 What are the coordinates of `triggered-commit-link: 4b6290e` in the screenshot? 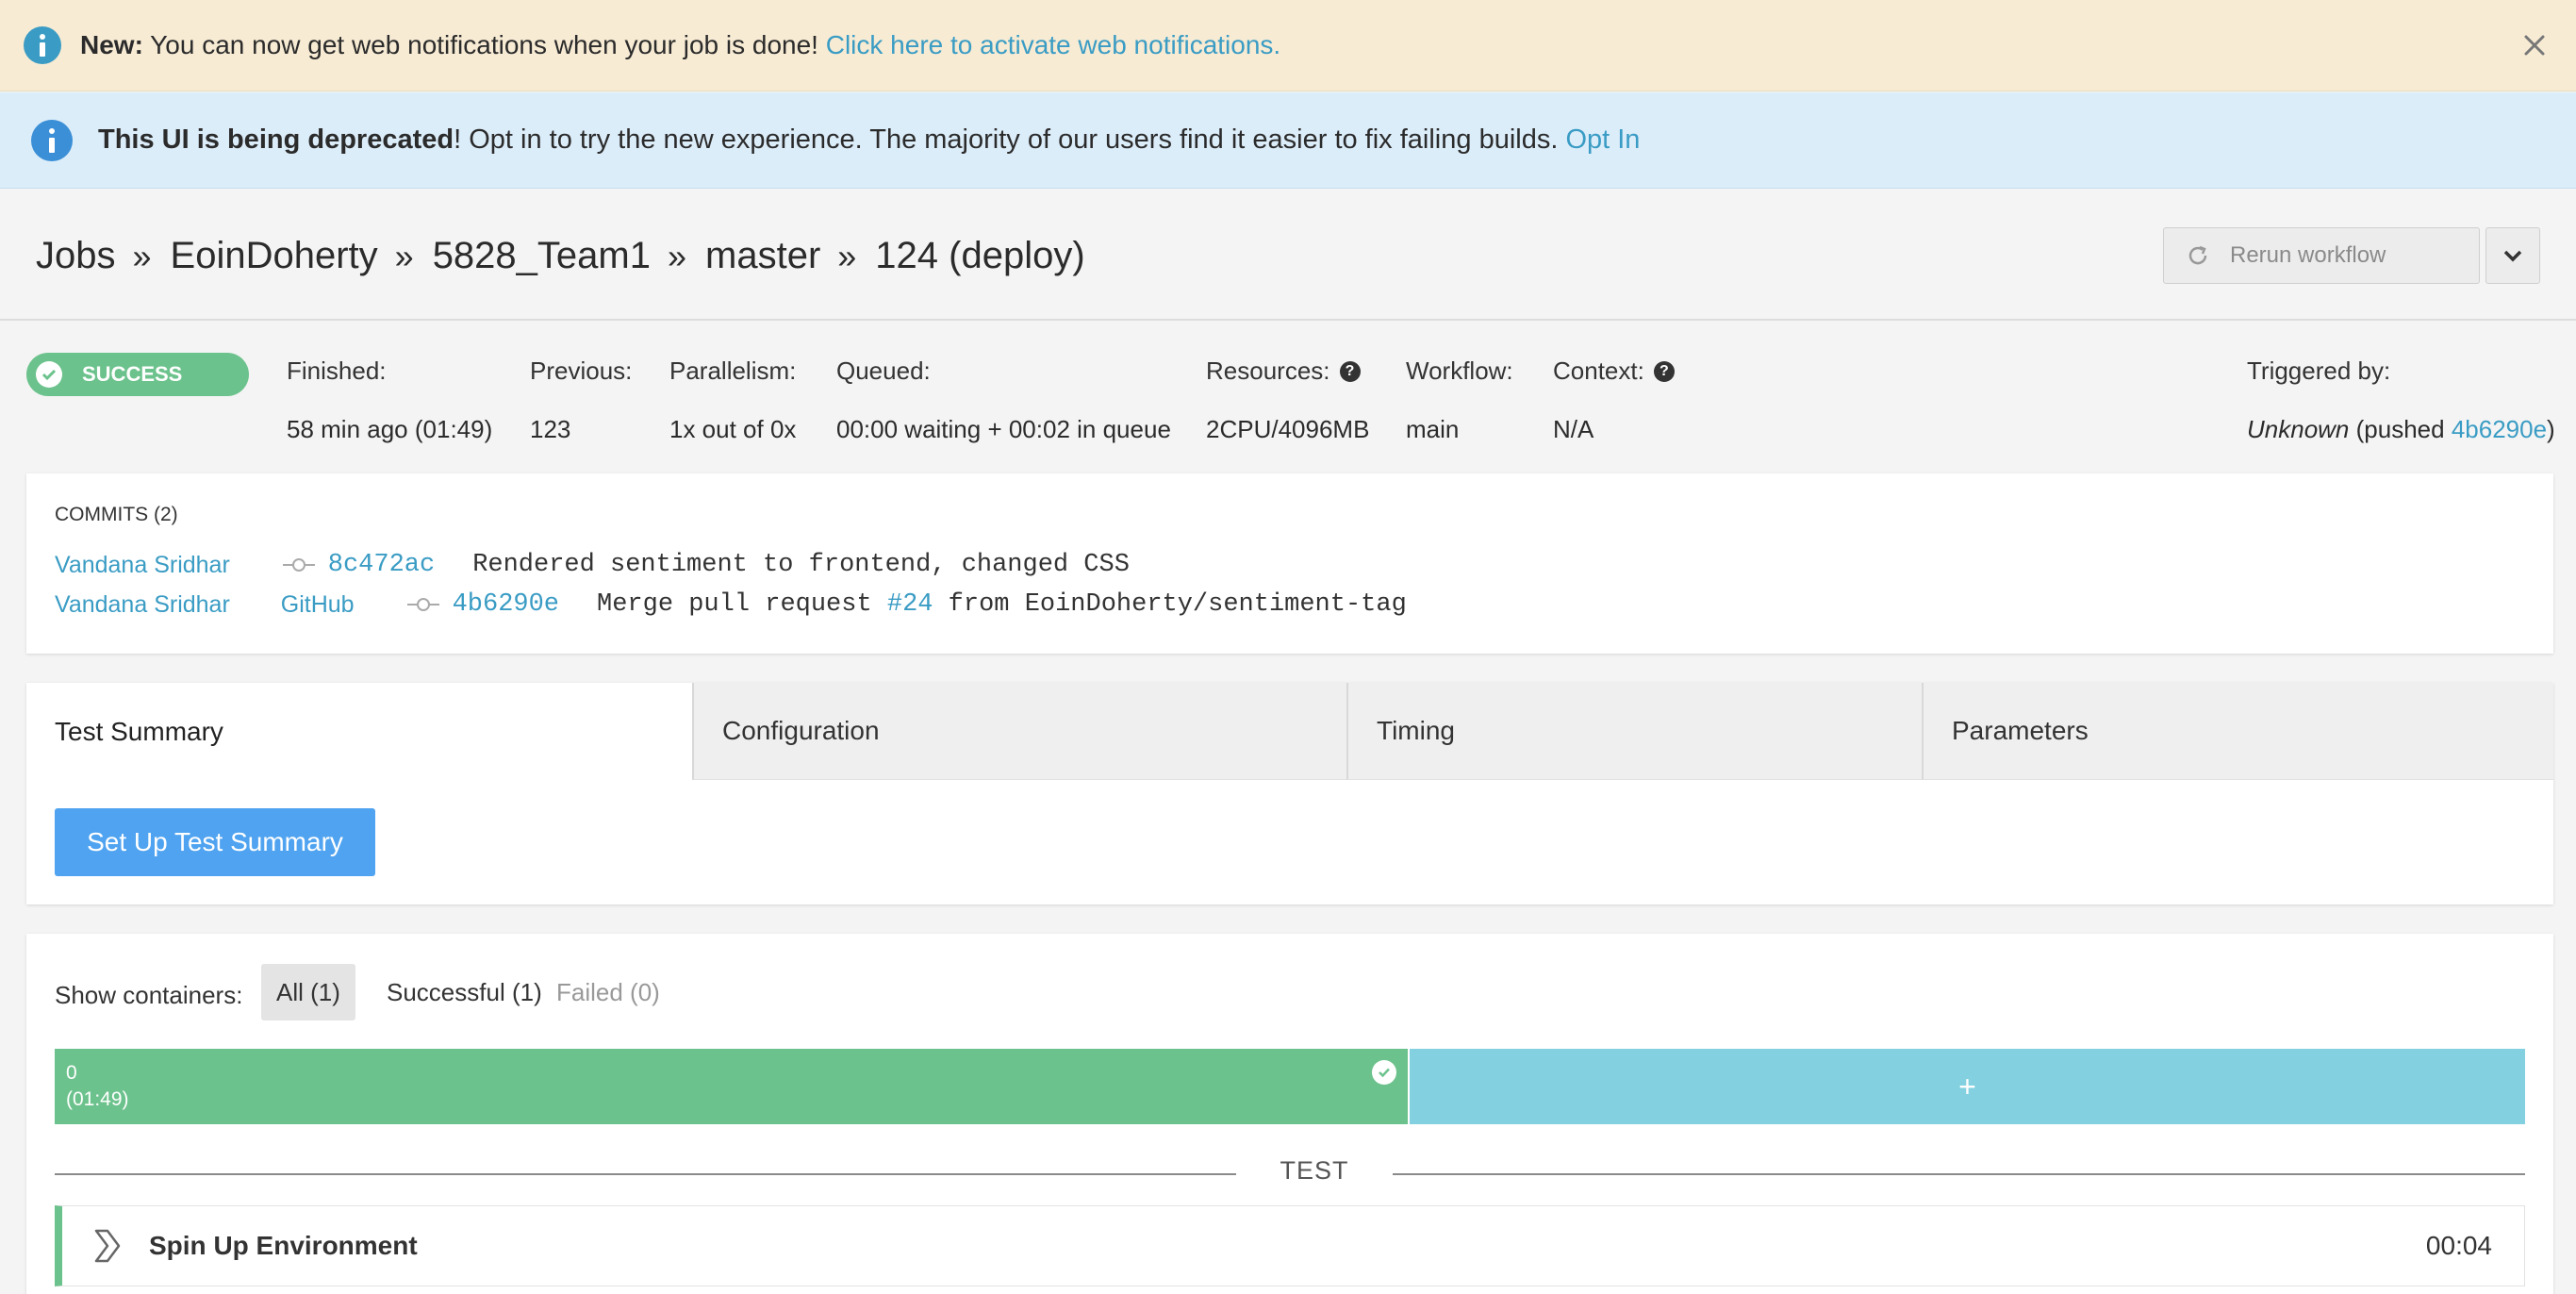 It's located at (2499, 429).